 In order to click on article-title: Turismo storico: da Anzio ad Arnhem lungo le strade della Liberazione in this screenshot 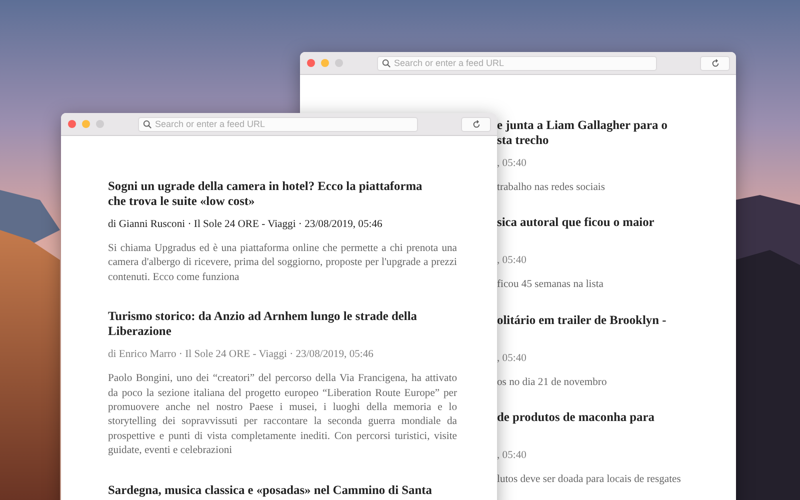, I will do `click(282, 324)`.